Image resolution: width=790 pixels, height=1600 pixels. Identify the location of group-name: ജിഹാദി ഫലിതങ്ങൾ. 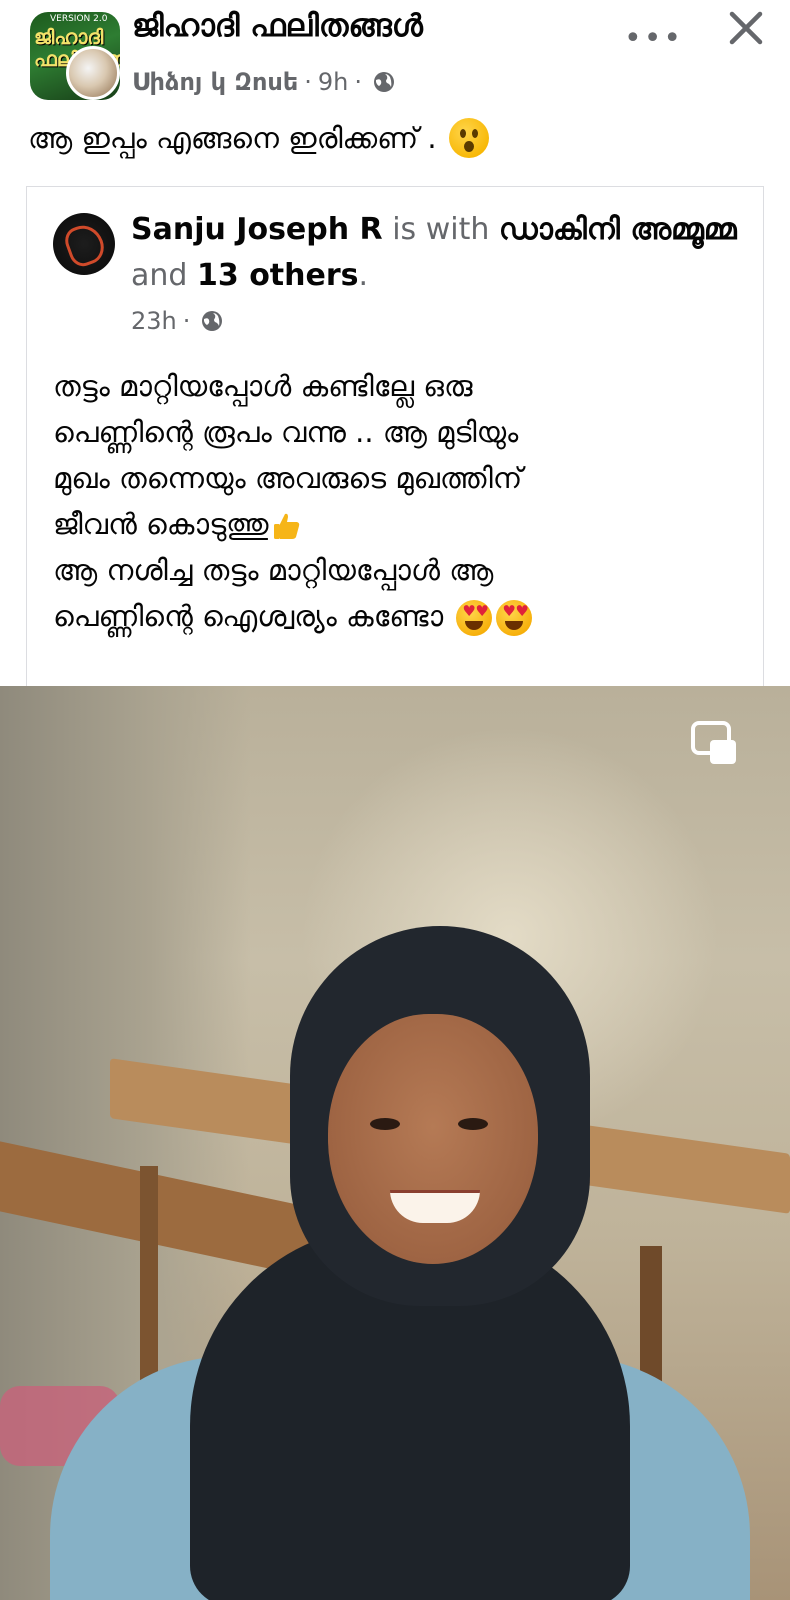
(277, 26).